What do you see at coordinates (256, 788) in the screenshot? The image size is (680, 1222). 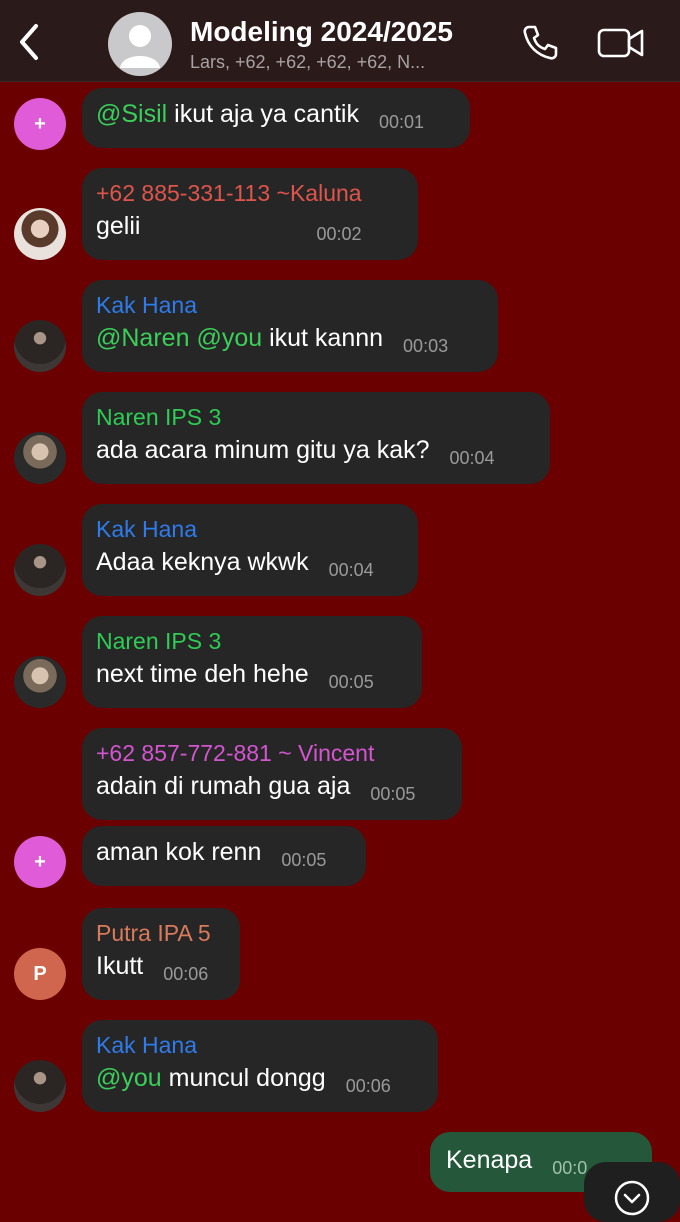 I see `message-text: adain di rumah gua aja 00:05` at bounding box center [256, 788].